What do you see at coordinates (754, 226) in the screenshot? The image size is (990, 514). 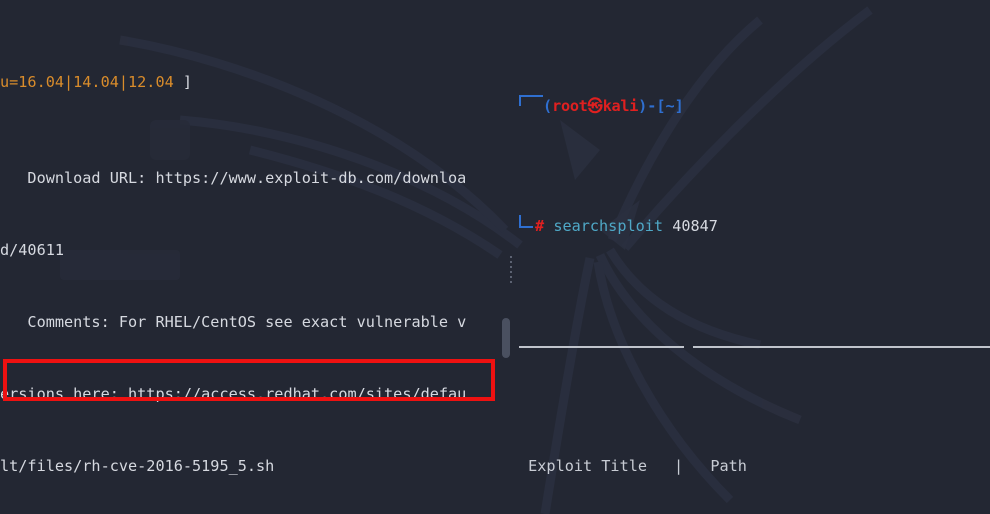 I see `shell-command-line: # searchsploit 40847` at bounding box center [754, 226].